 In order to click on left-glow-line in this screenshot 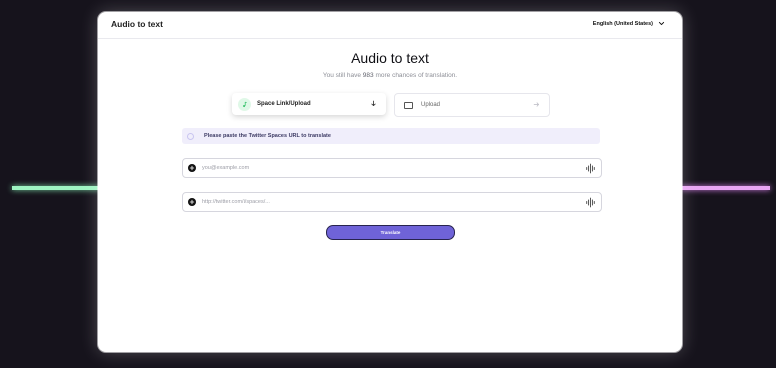, I will do `click(56, 188)`.